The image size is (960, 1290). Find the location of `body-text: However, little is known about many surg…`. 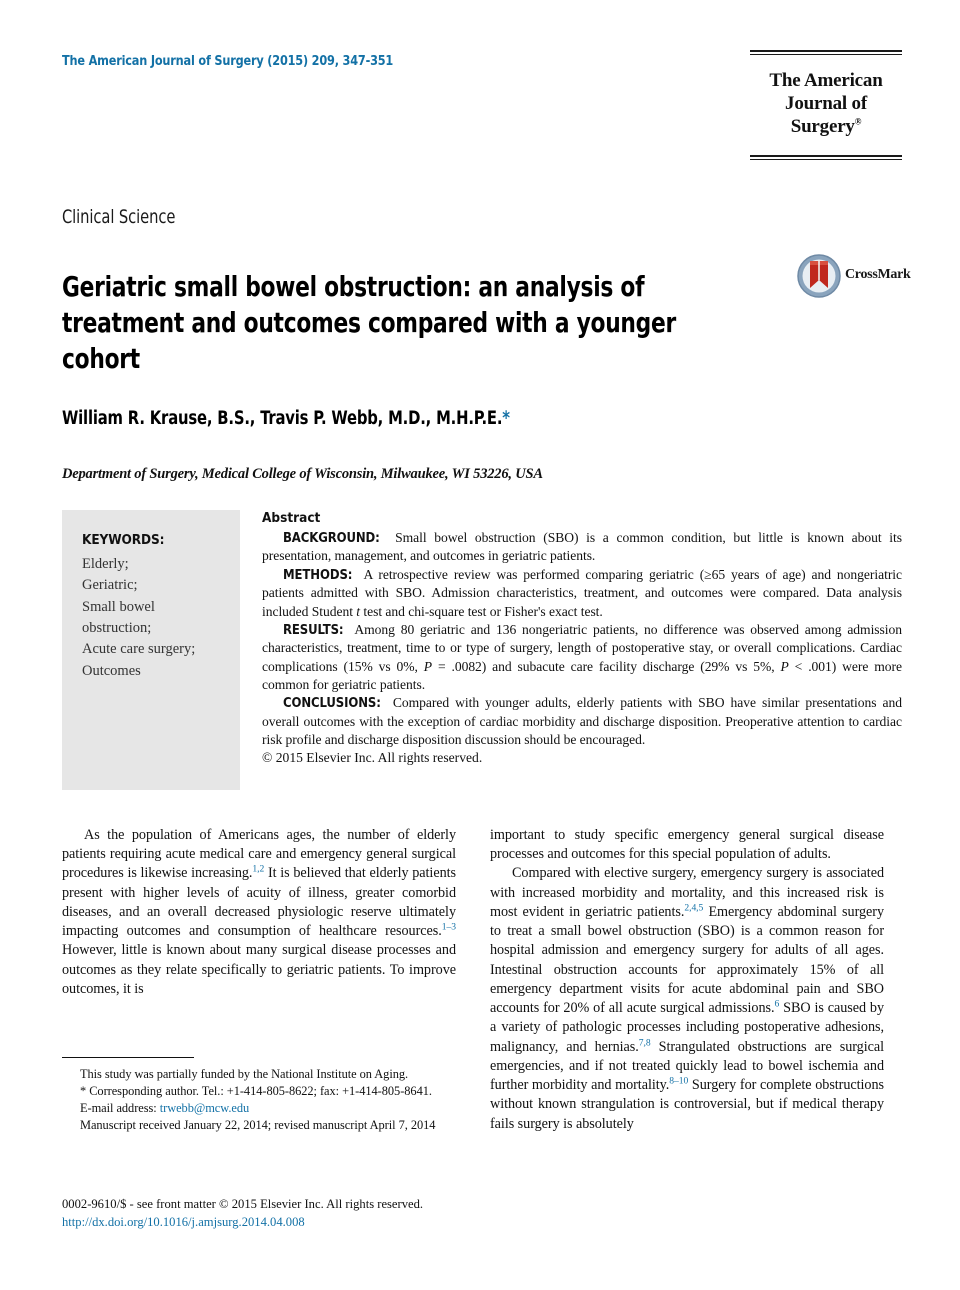

body-text: However, little is known about many surg… is located at coordinates (259, 969).